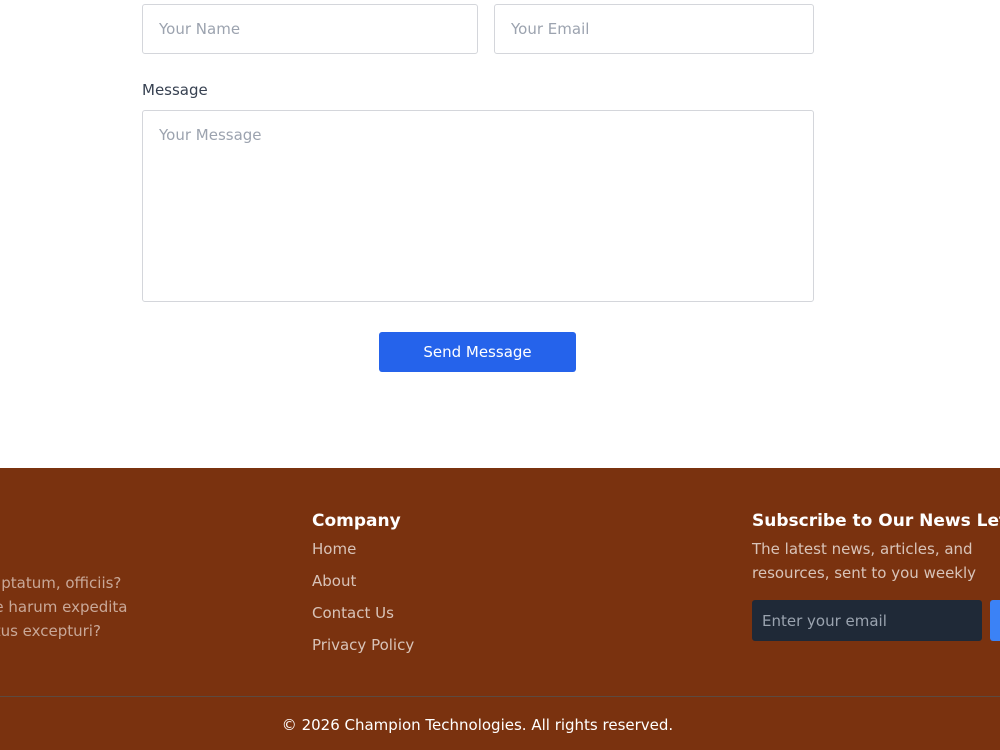 This screenshot has height=750, width=1000. I want to click on footer-link-contact-us: Contact Us, so click(353, 613).